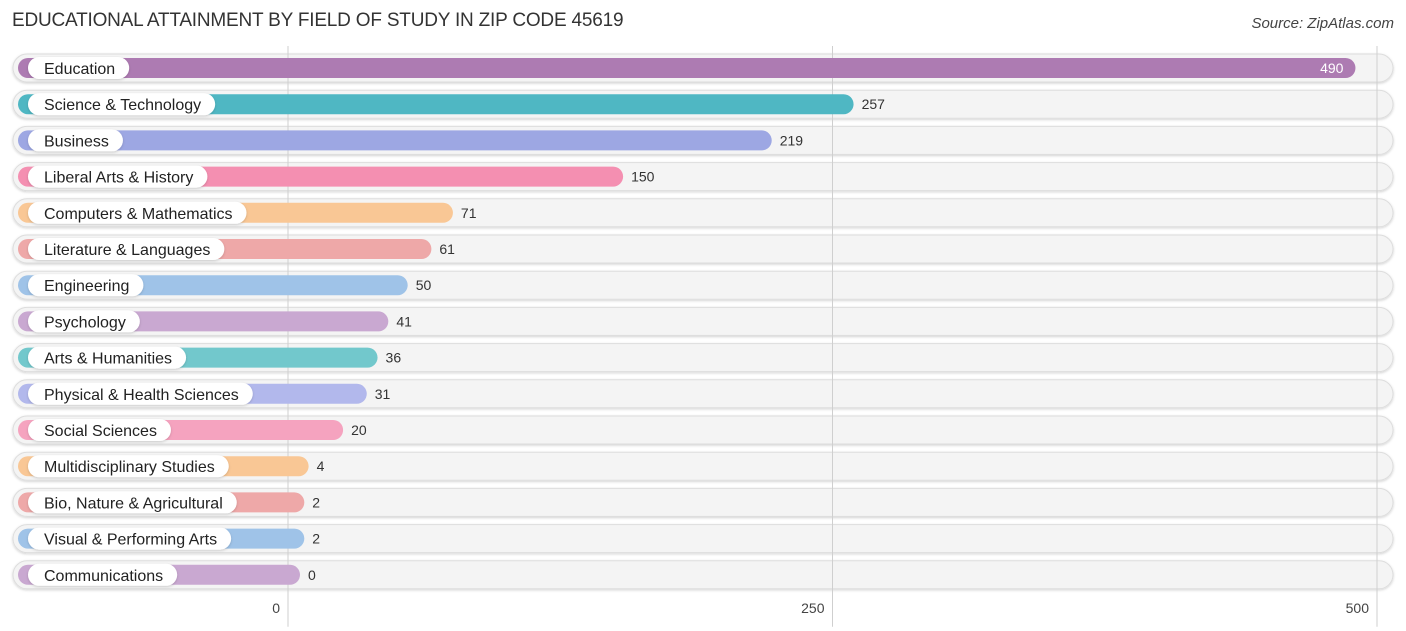 The height and width of the screenshot is (631, 1406). I want to click on value-label: 150, so click(643, 177).